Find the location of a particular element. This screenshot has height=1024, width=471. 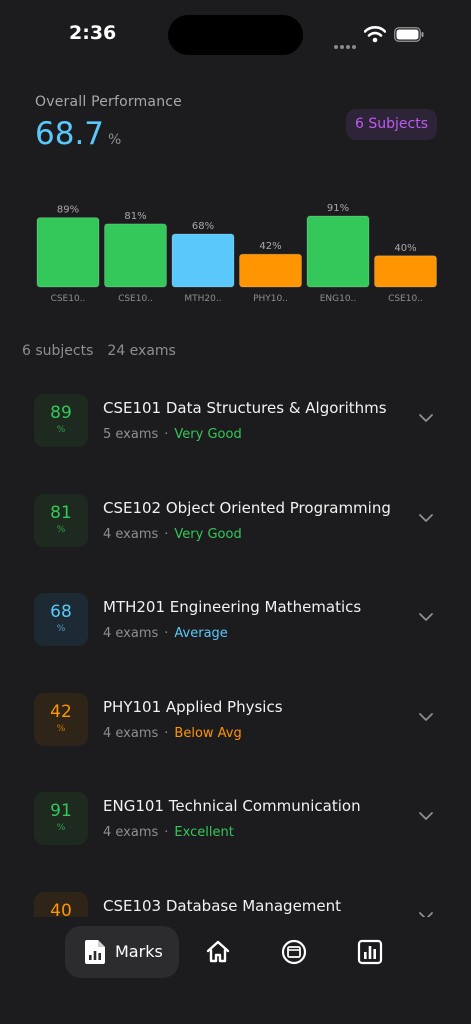

subject-name: CSE103 Database Management is located at coordinates (222, 905).